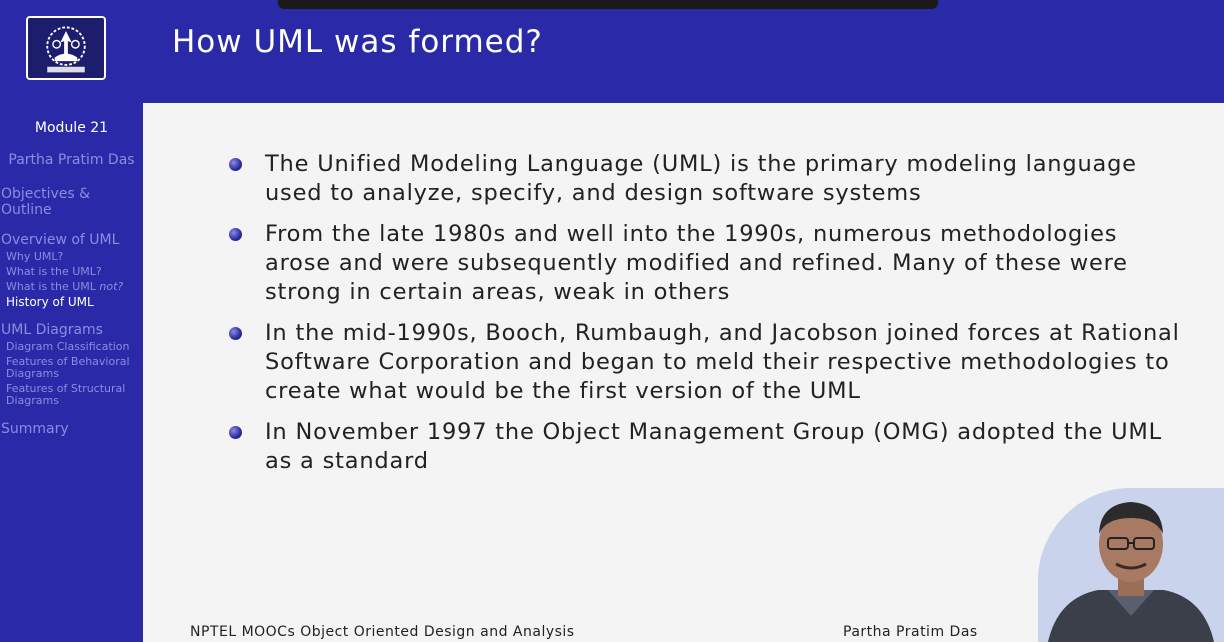 The width and height of the screenshot is (1224, 642). What do you see at coordinates (71, 257) in the screenshot?
I see `nav-item-why-uml: Why UML?` at bounding box center [71, 257].